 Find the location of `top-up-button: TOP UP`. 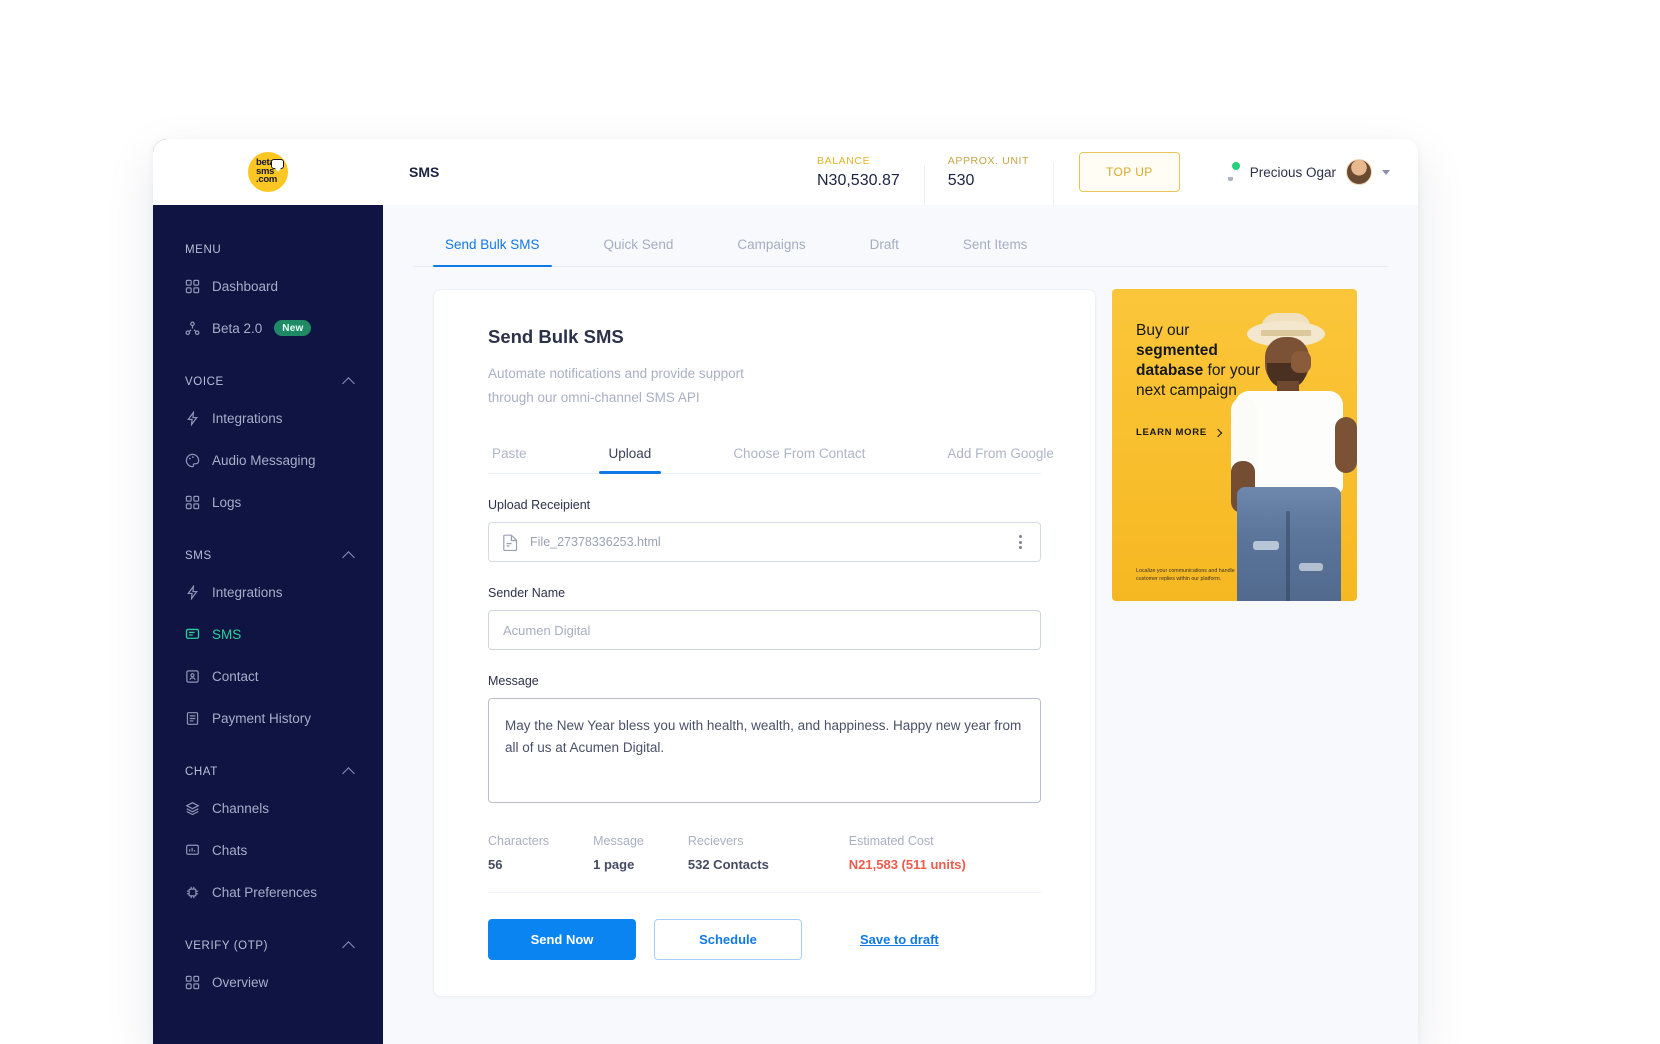

top-up-button: TOP UP is located at coordinates (1129, 172).